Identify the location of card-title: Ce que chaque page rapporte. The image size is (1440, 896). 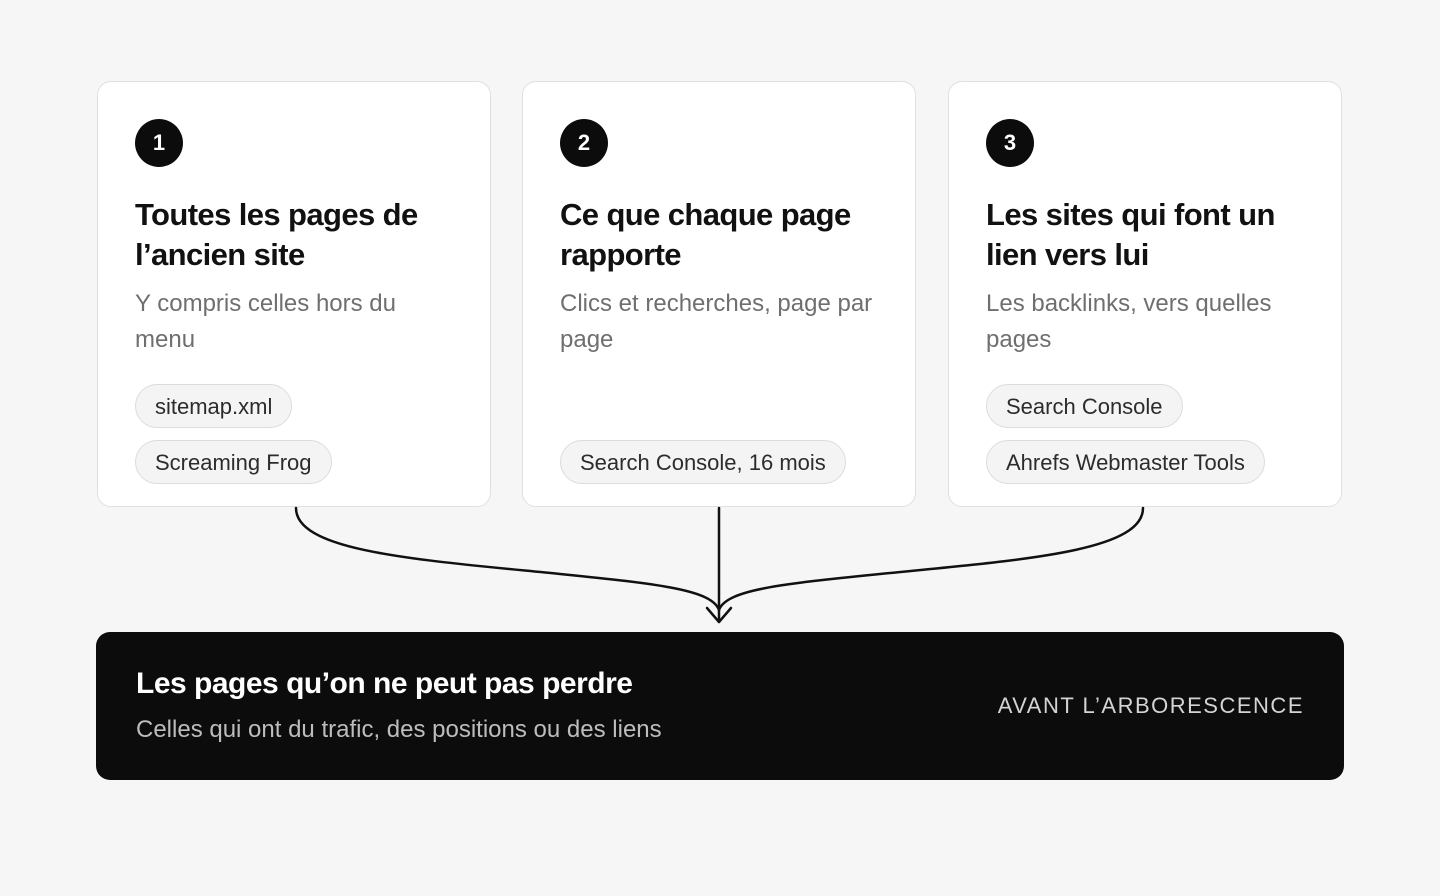
(705, 234).